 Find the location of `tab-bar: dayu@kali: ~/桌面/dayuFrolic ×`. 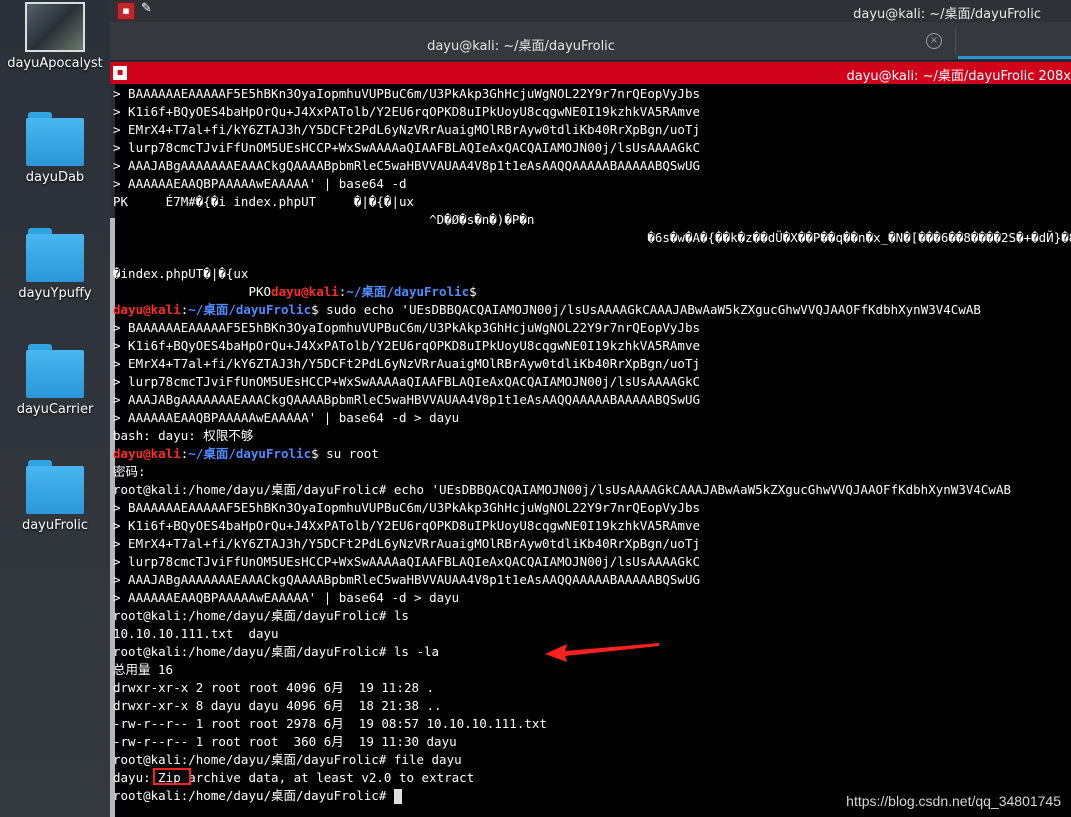

tab-bar: dayu@kali: ~/桌面/dayuFrolic × is located at coordinates (590, 41).